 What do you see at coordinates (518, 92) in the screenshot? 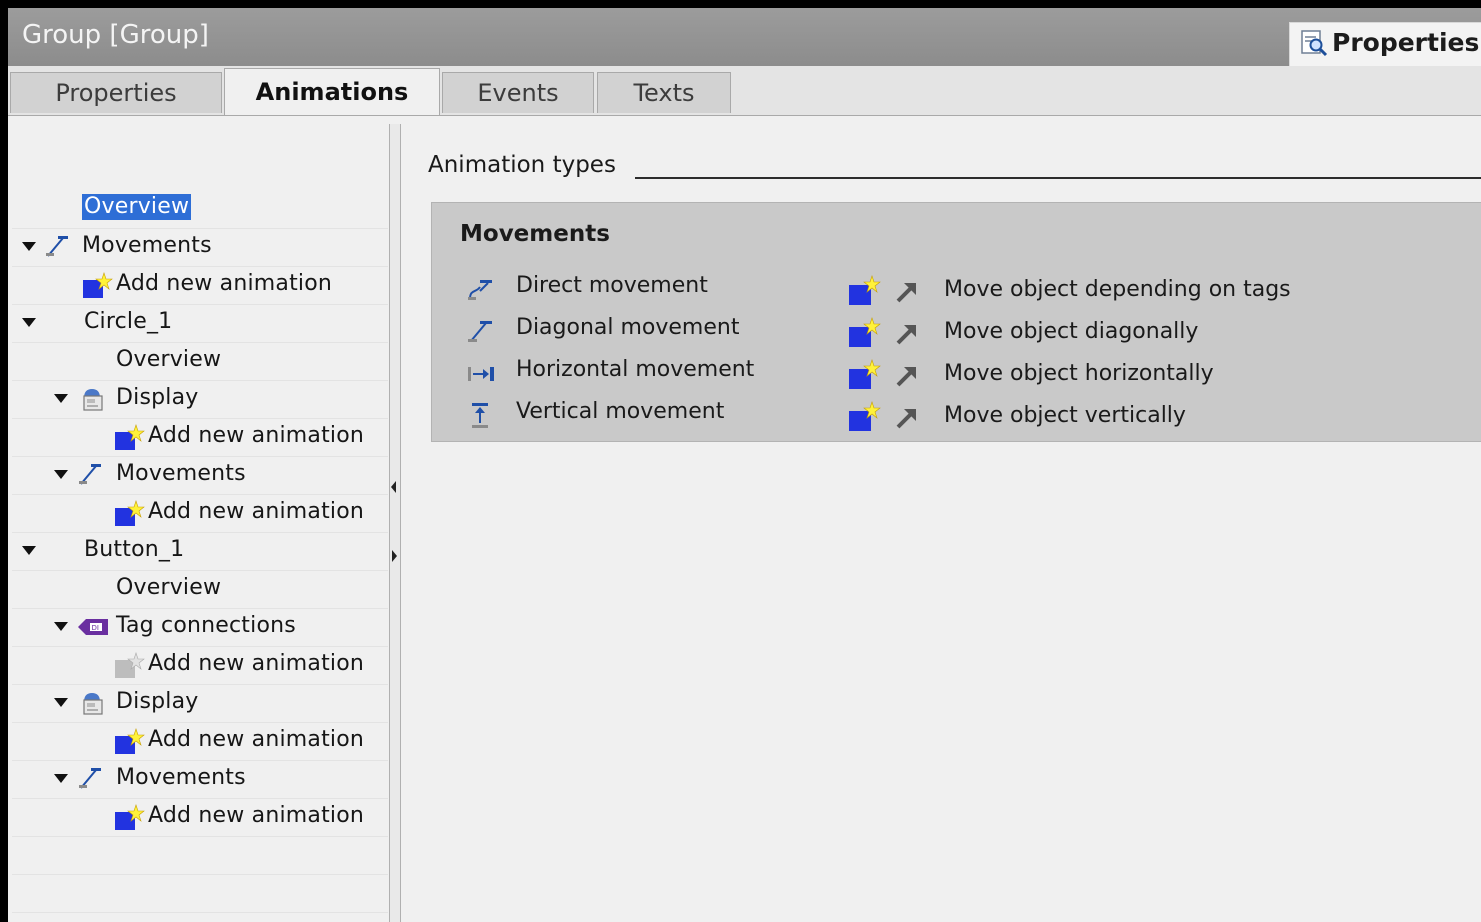
I see `tab-events: Events` at bounding box center [518, 92].